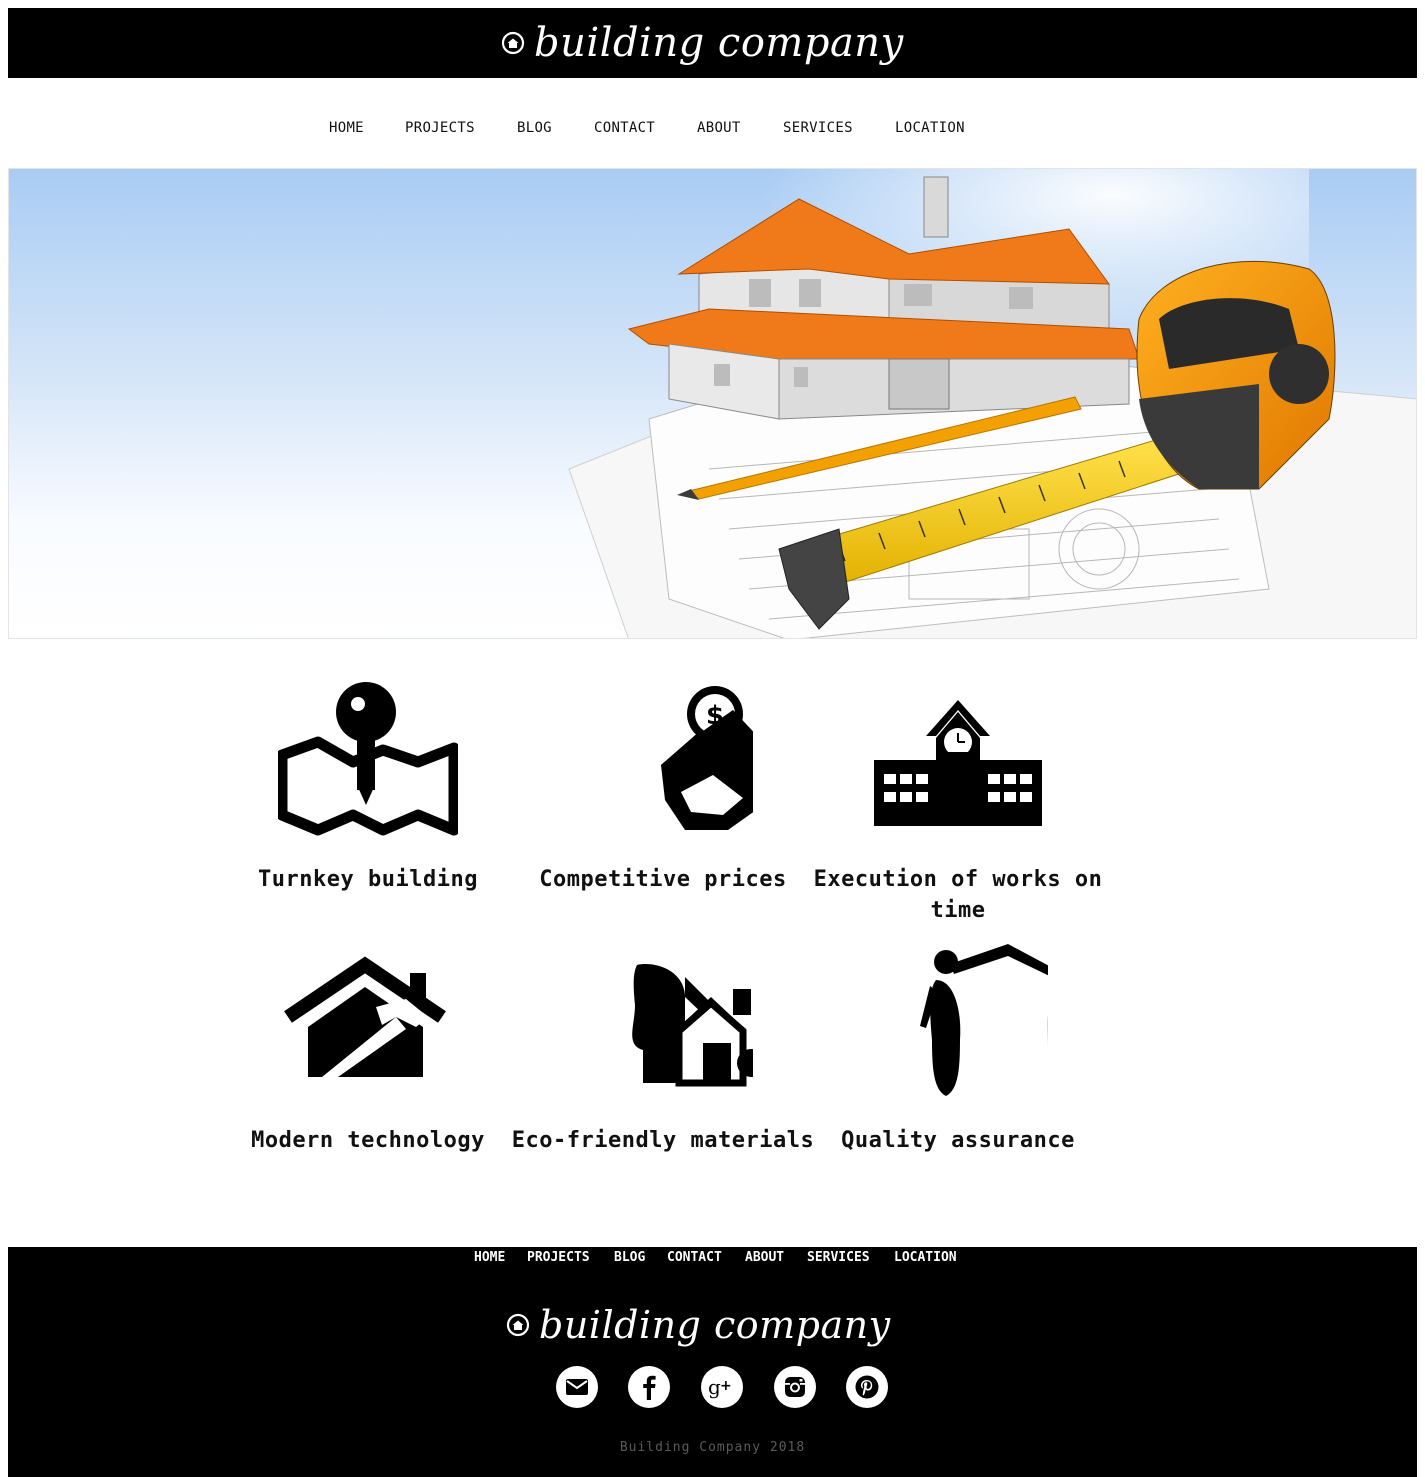 Image resolution: width=1425 pixels, height=1477 pixels. I want to click on email-link, so click(577, 1387).